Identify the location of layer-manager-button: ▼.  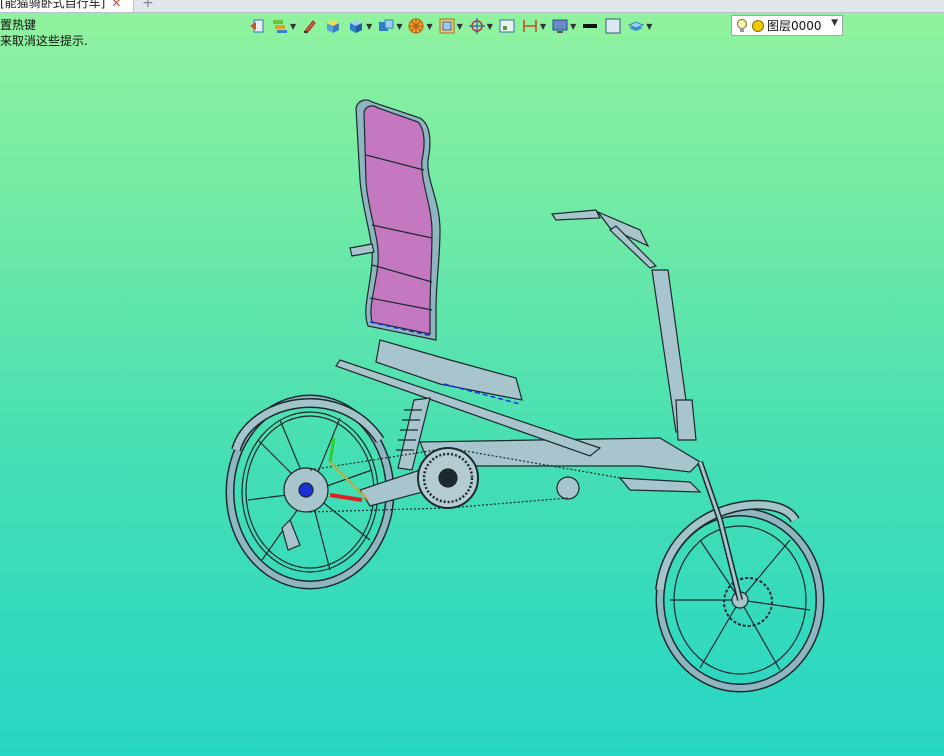
(639, 26).